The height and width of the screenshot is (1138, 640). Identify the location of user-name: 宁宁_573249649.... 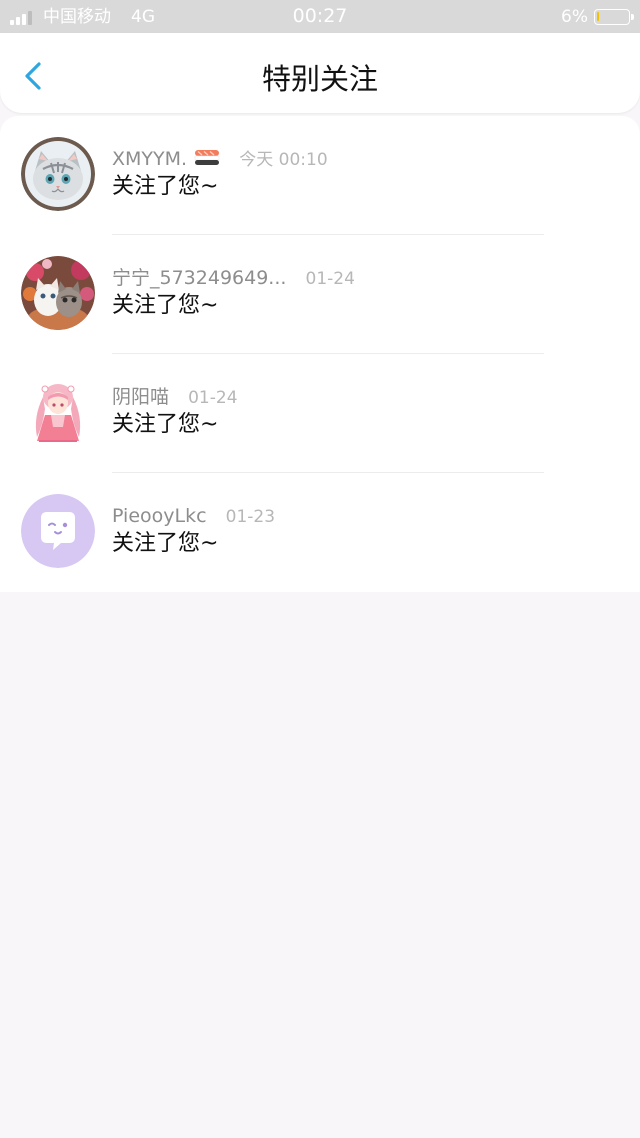
(199, 278).